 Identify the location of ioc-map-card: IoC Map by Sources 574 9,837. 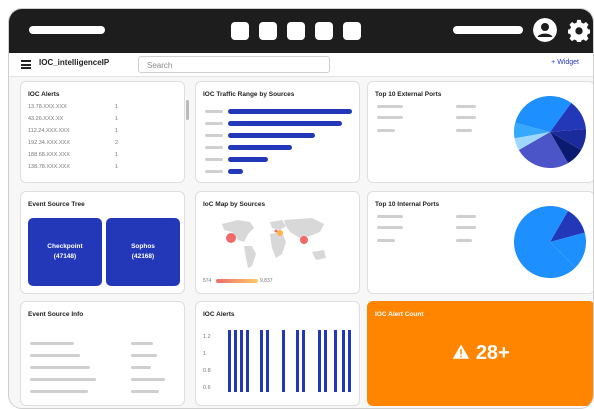
(277, 242).